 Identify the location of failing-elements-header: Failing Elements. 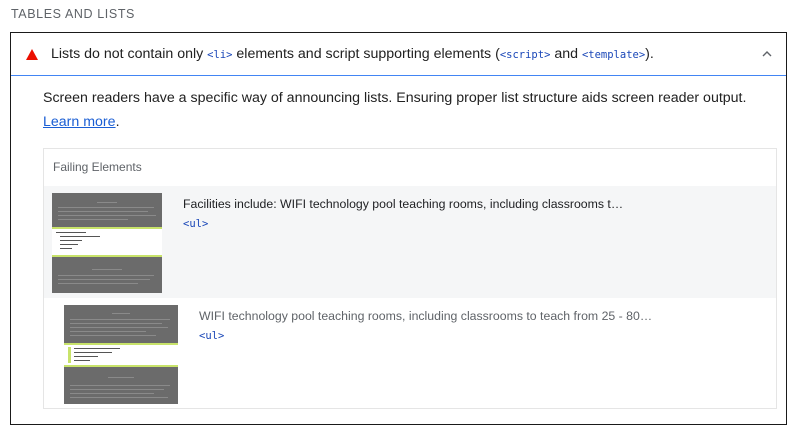
(97, 167).